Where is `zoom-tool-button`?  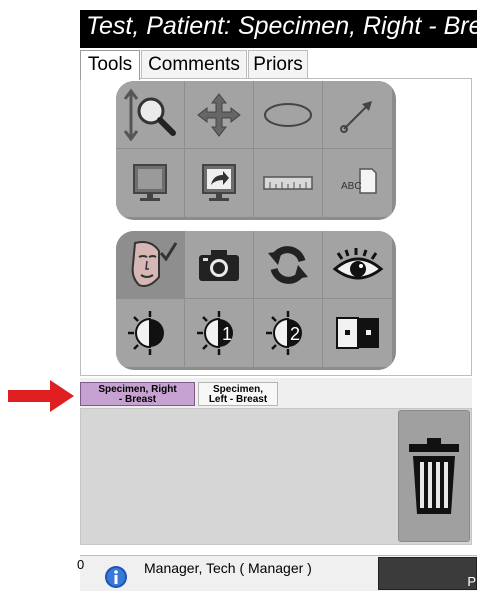 zoom-tool-button is located at coordinates (150, 115).